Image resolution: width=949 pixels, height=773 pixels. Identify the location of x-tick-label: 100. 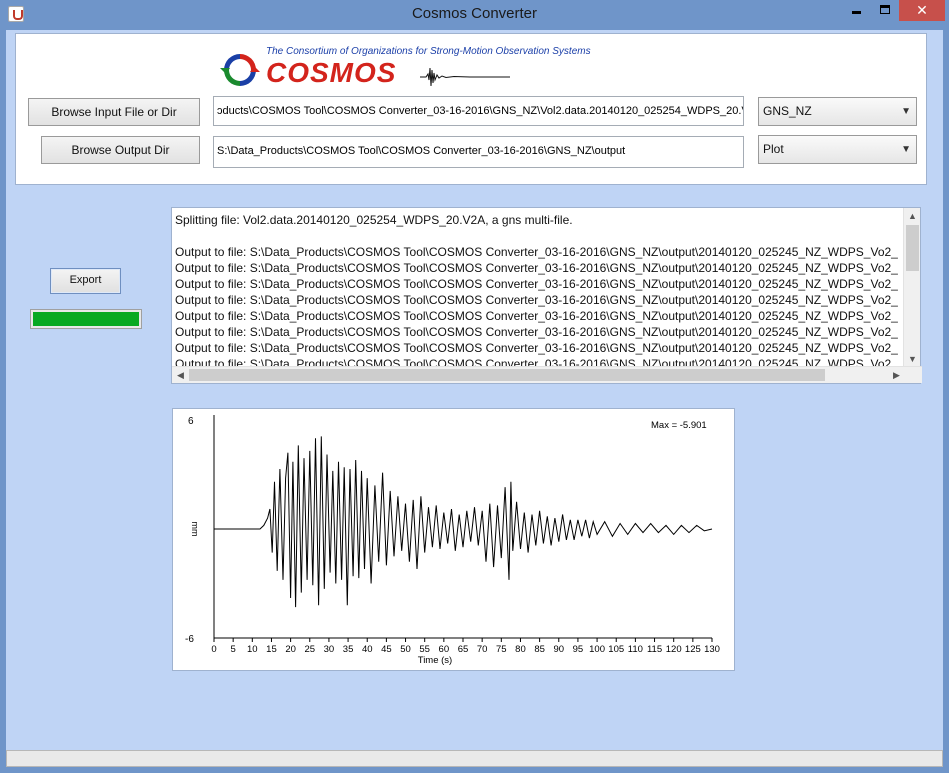
(597, 649).